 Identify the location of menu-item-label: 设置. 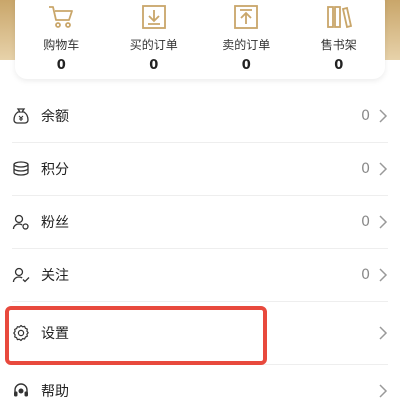
(55, 334).